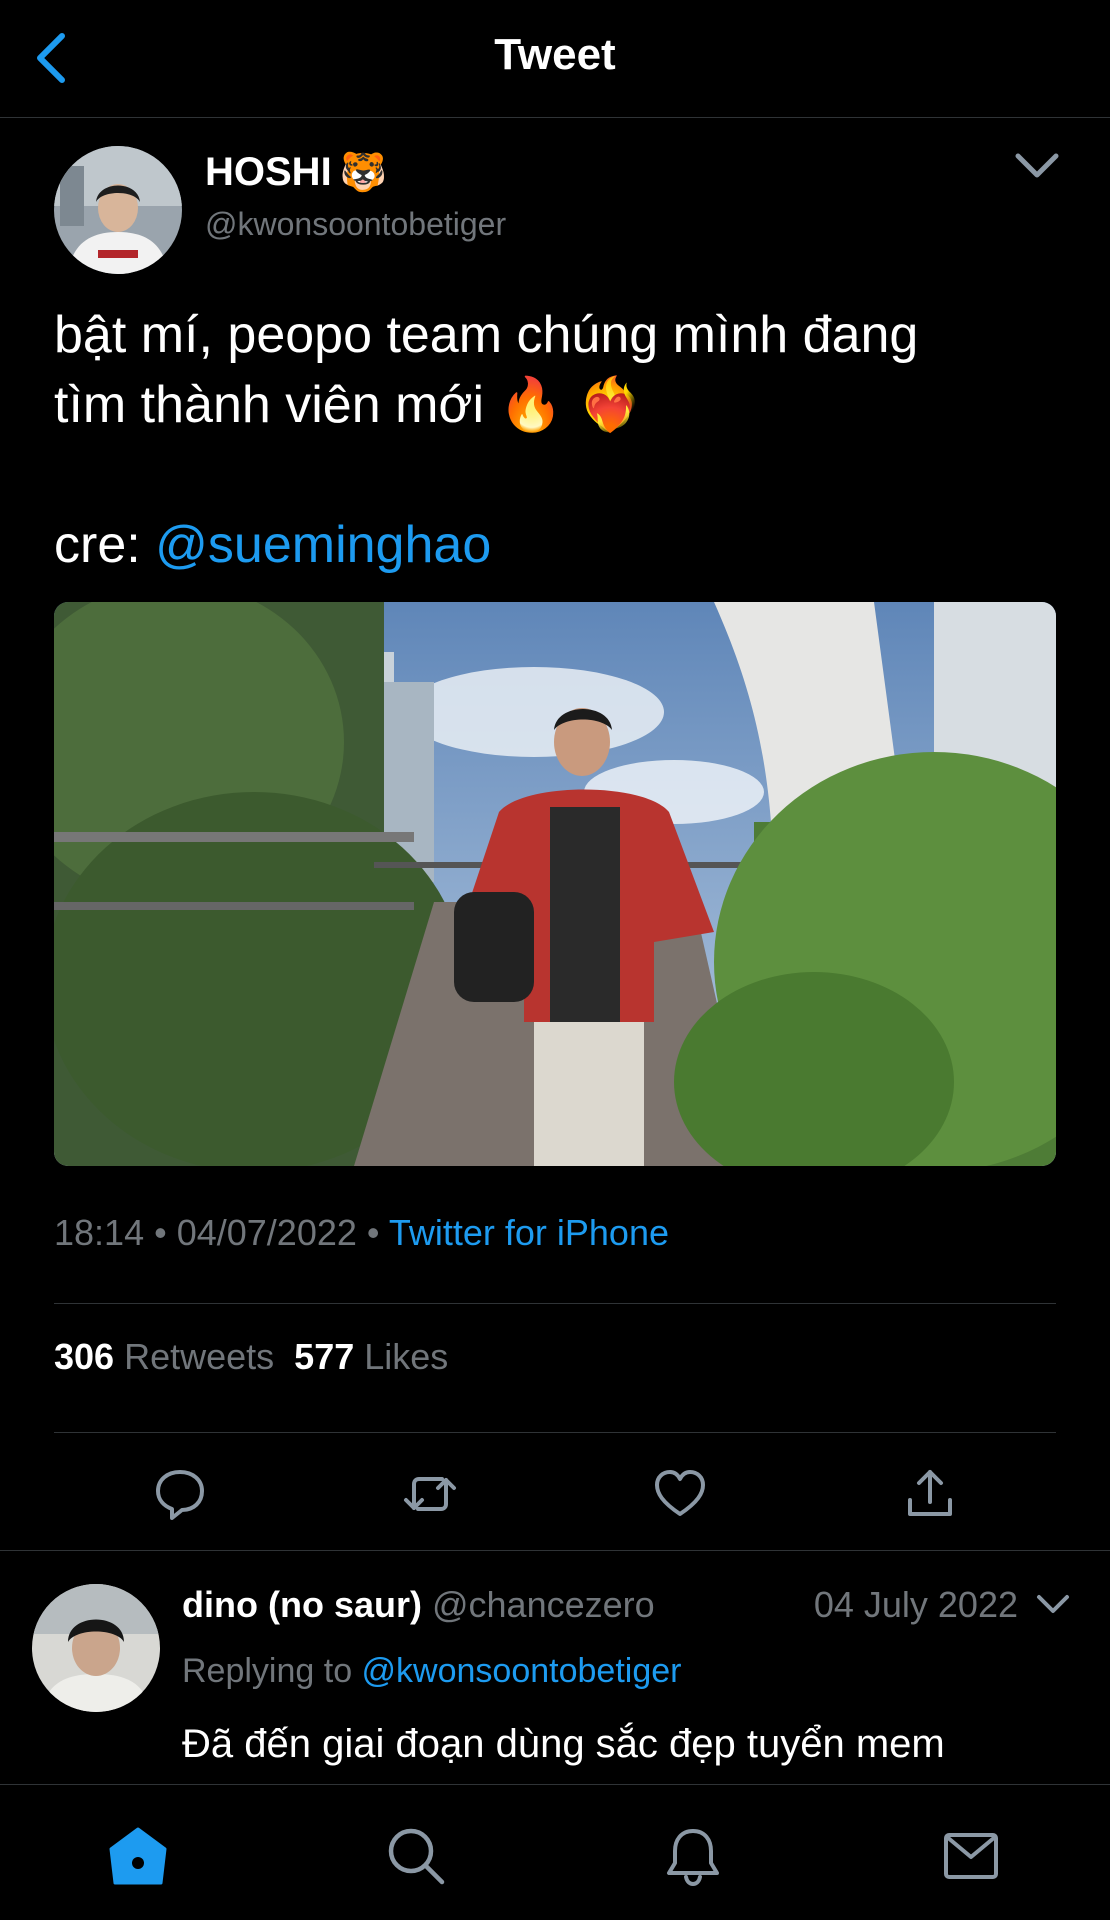 This screenshot has width=1110, height=1920. I want to click on page-title: Tweet, so click(555, 54).